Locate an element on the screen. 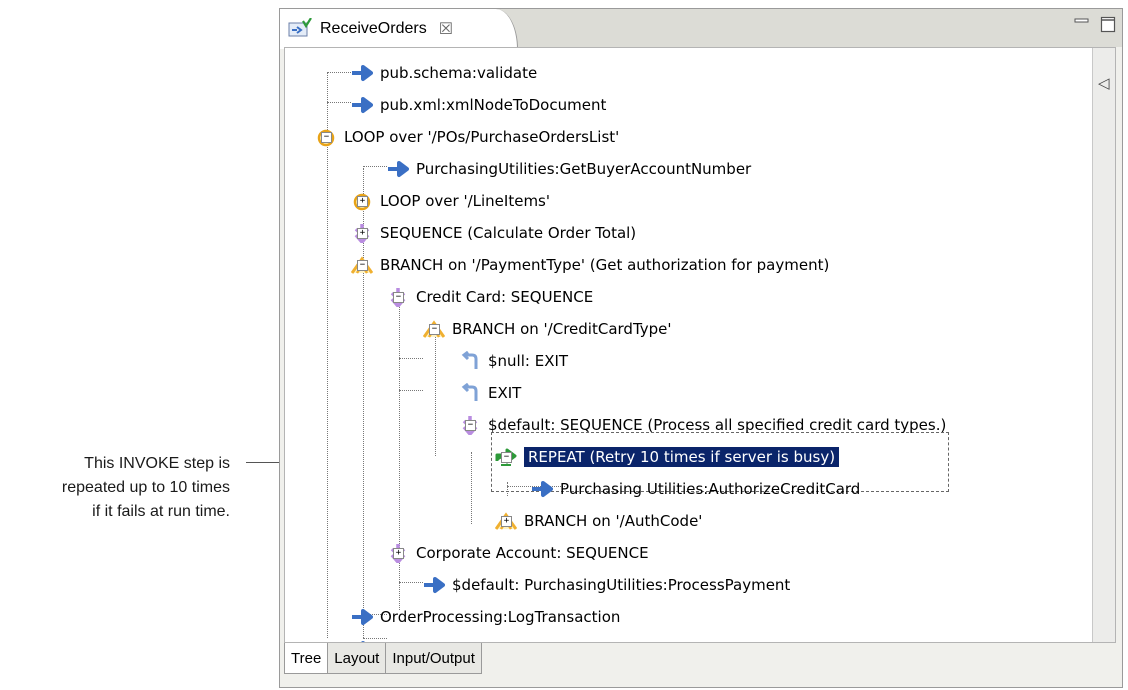 This screenshot has height=690, width=1128. tree-row-label: pub.schema:validate is located at coordinates (459, 73).